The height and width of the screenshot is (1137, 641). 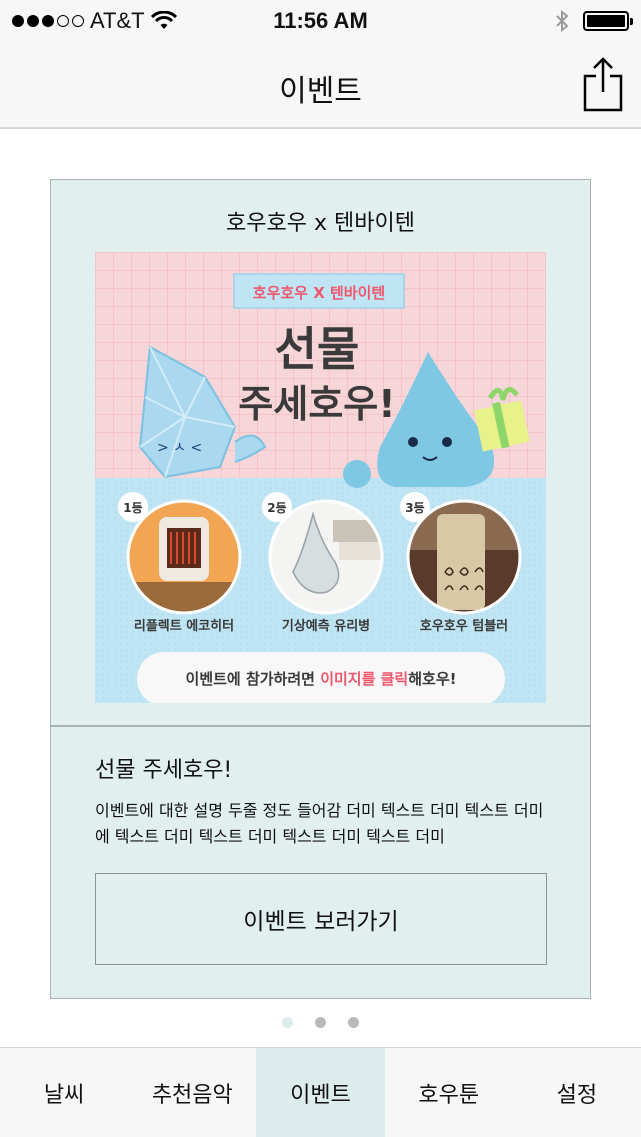 I want to click on banner-headline-1: 선물, so click(x=317, y=349).